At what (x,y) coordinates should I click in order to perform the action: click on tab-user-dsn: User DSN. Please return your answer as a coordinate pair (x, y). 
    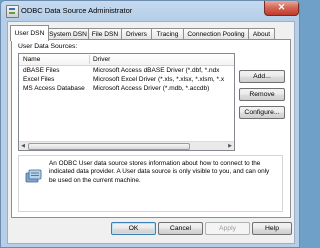
    Looking at the image, I should click on (29, 33).